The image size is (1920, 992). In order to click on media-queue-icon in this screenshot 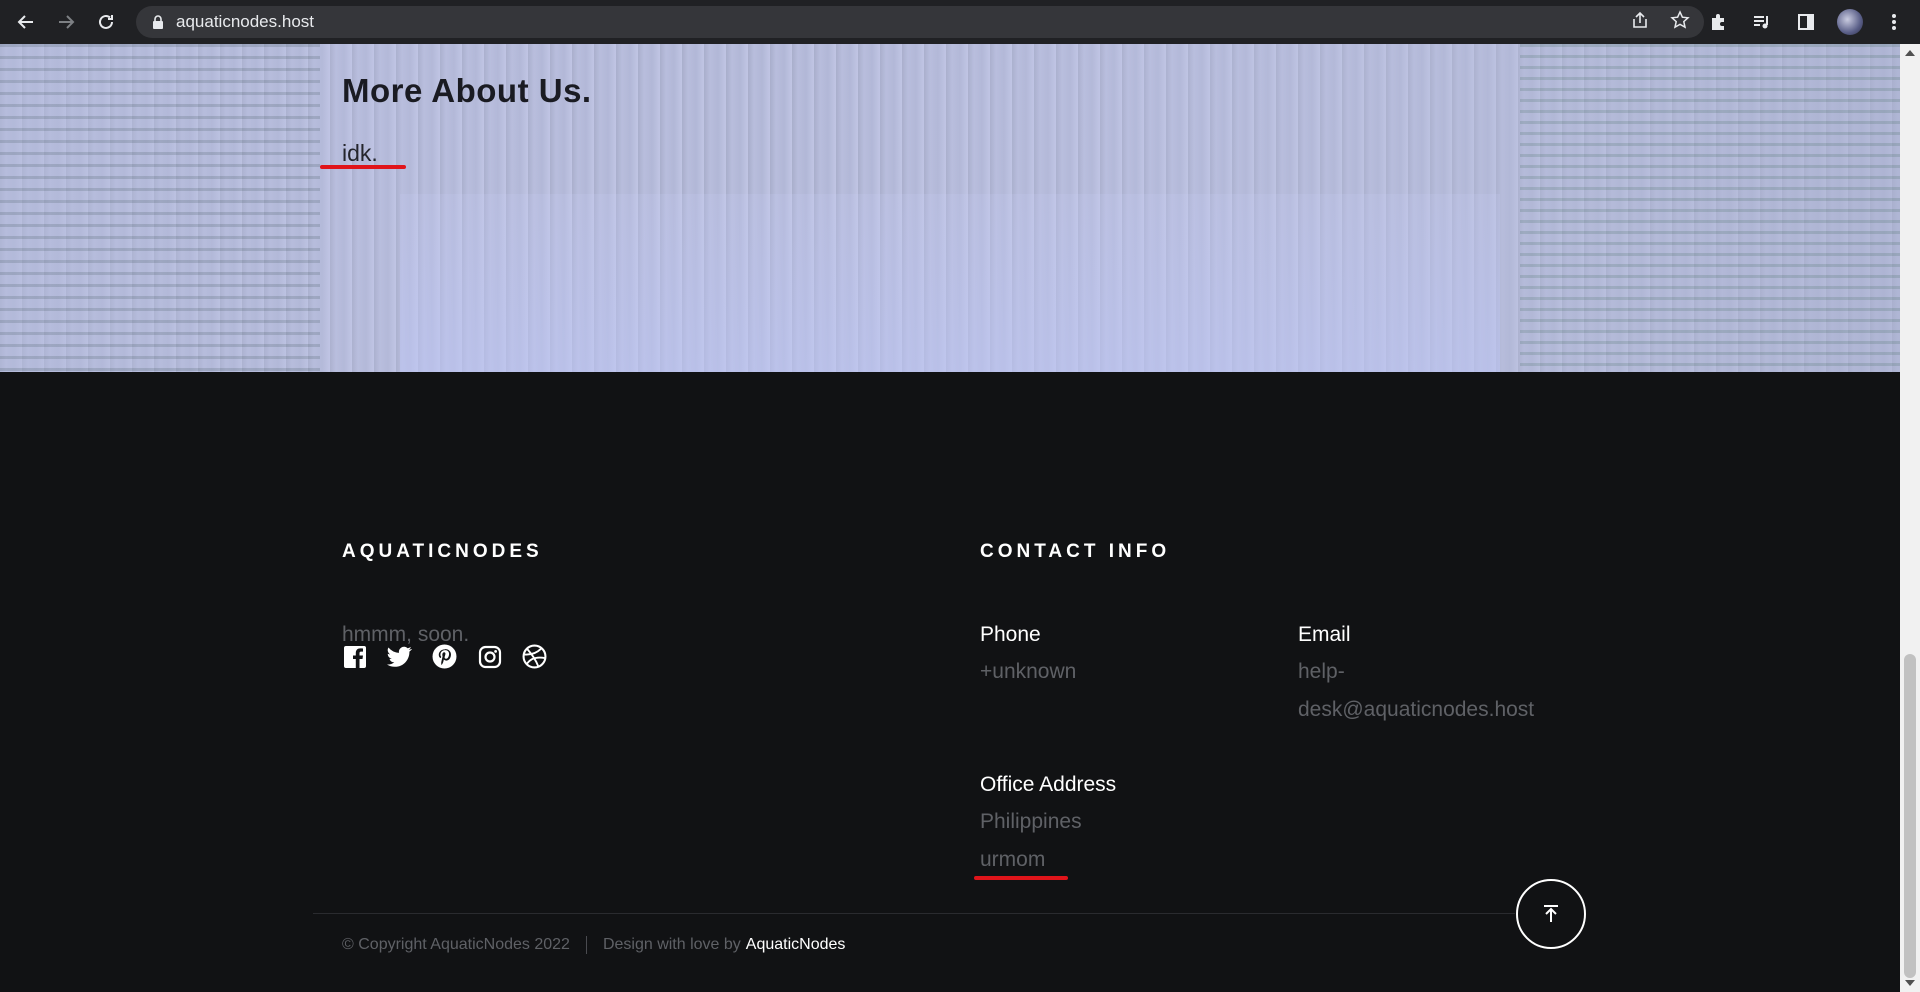, I will do `click(1762, 22)`.